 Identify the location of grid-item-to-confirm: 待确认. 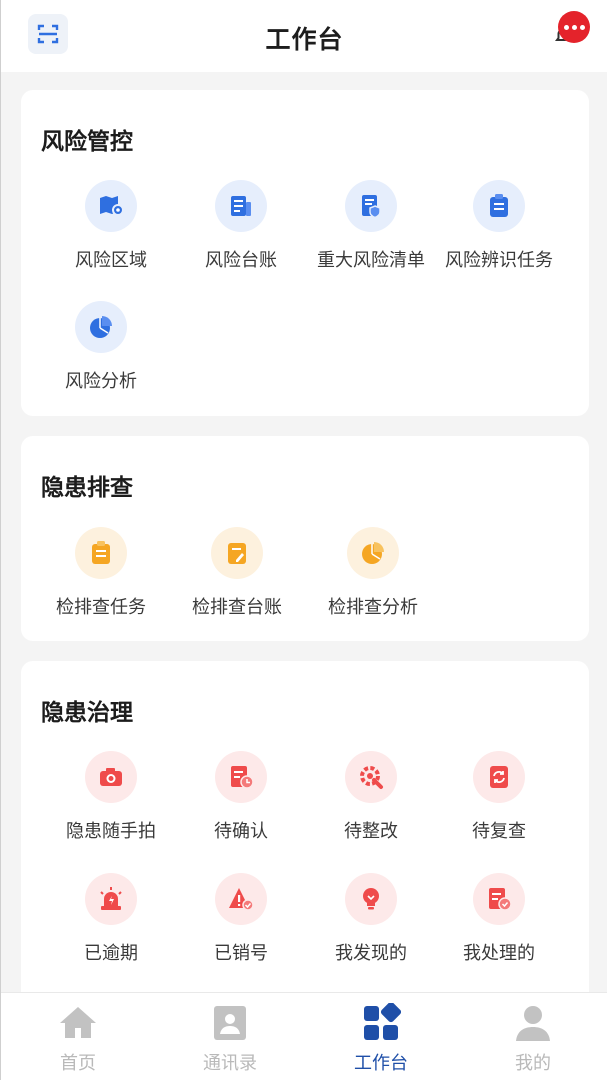
(241, 797).